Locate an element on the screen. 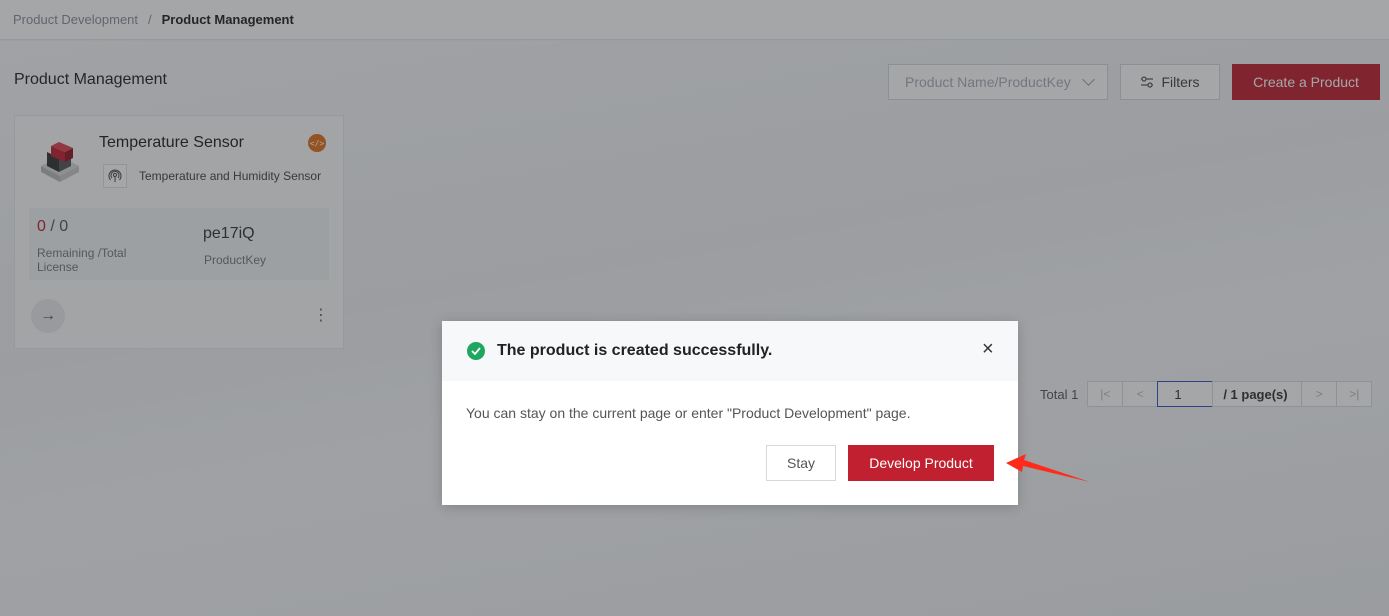 Image resolution: width=1389 pixels, height=616 pixels. close-icon: × is located at coordinates (988, 349).